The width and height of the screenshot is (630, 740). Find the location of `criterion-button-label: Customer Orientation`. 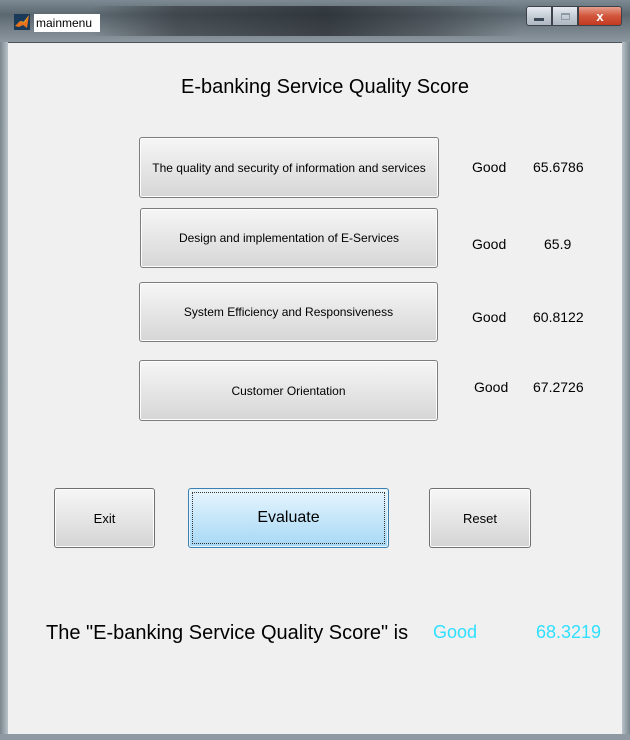

criterion-button-label: Customer Orientation is located at coordinates (288, 390).